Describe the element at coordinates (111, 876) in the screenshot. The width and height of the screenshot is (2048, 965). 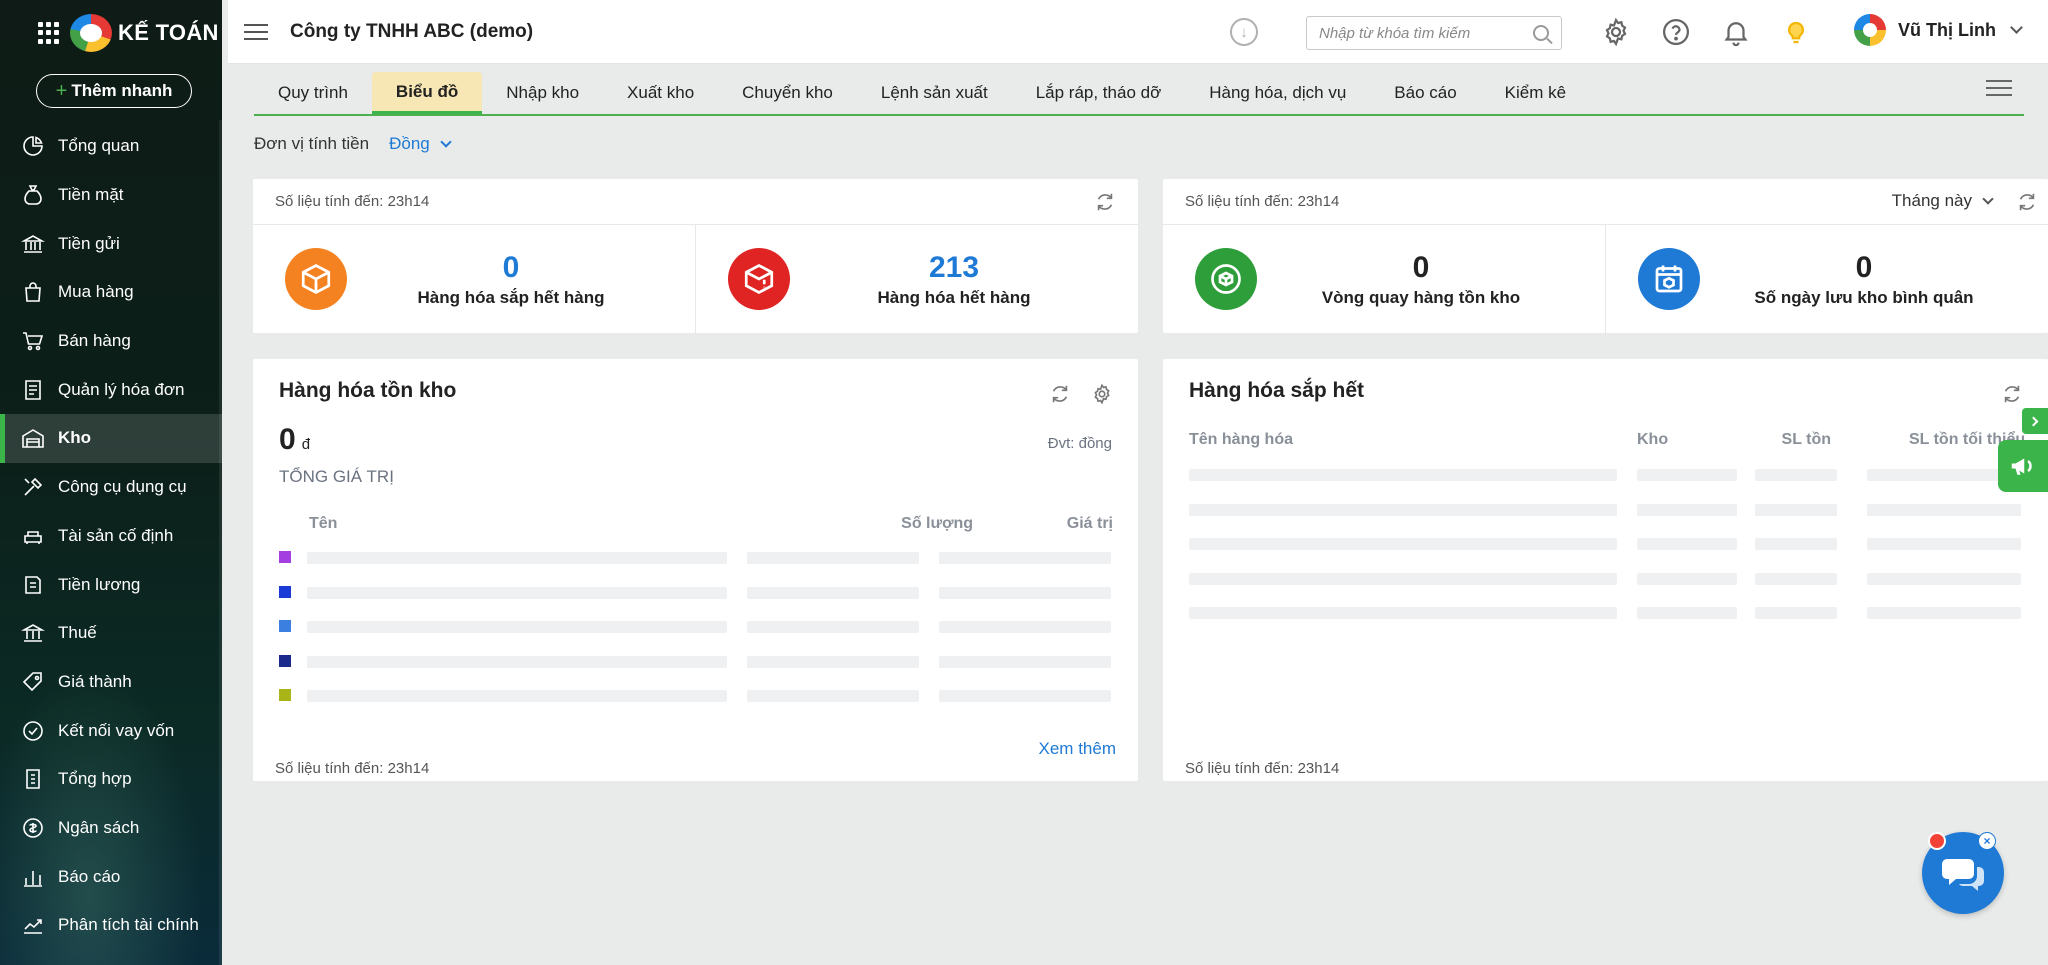
I see `sidebar-item-báo-cáo: Báo cáo` at that location.